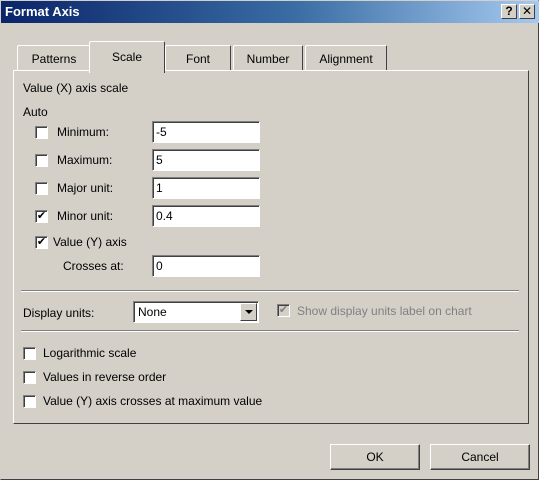 The width and height of the screenshot is (539, 480). I want to click on crosses-max-checkbox, so click(29, 401).